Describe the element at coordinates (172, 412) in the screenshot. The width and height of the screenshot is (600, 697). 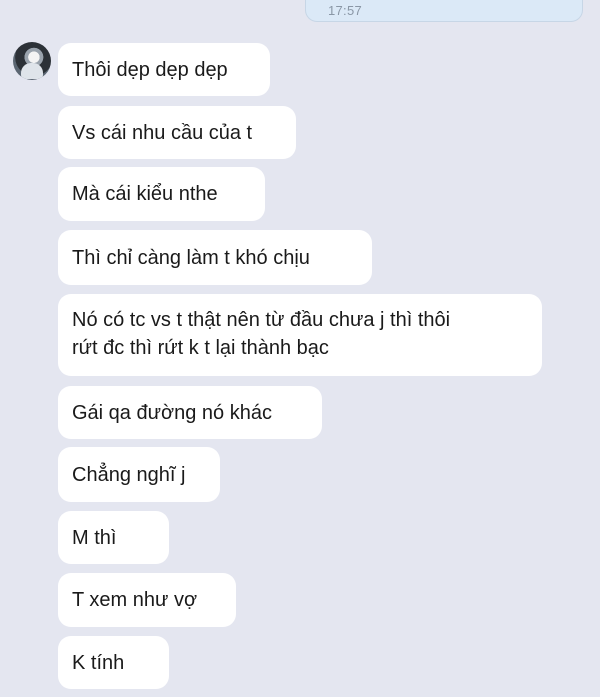
I see `message-text: Gái qa đường nó khác` at that location.